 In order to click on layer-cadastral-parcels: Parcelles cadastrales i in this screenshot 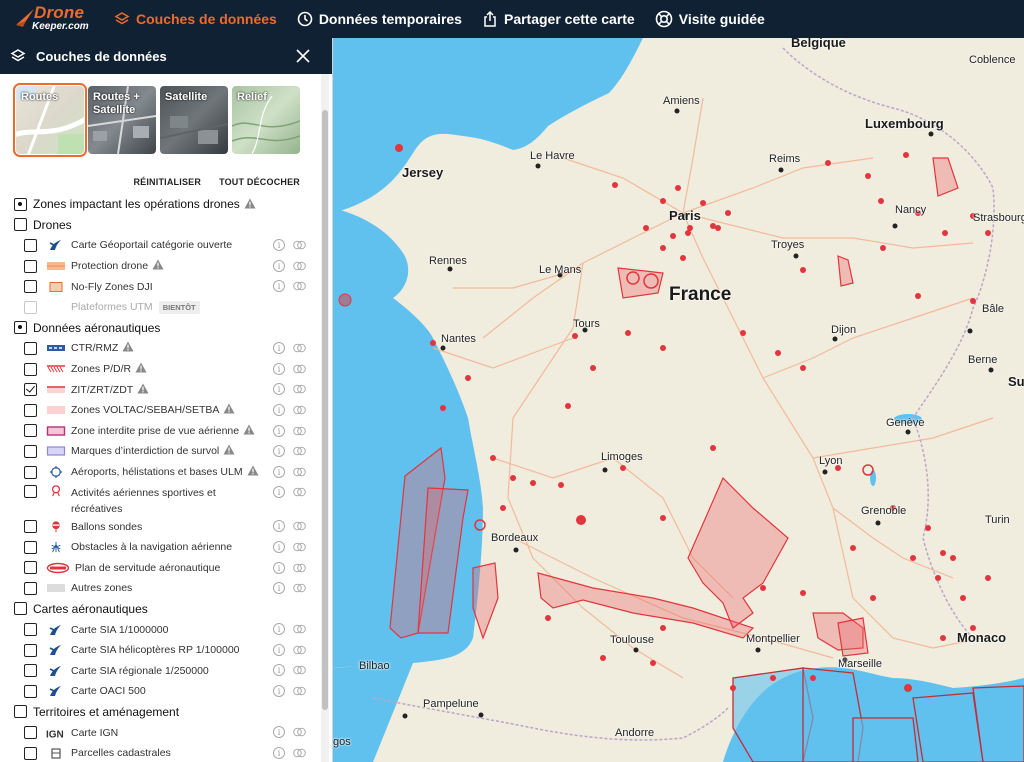, I will do `click(160, 752)`.